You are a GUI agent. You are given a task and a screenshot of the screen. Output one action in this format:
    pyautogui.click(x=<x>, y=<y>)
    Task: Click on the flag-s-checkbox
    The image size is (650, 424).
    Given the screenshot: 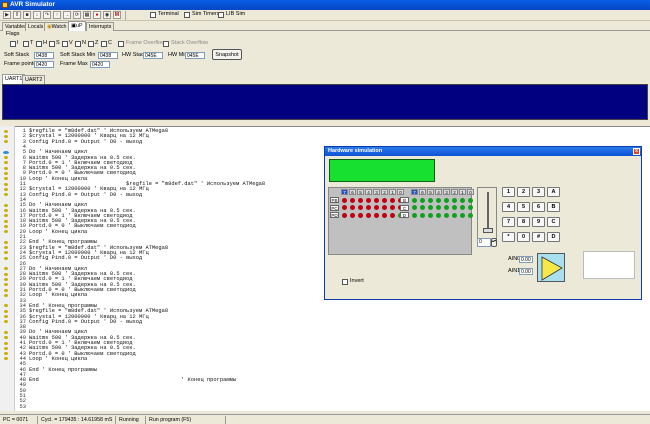 What is the action you would take?
    pyautogui.click(x=52, y=44)
    